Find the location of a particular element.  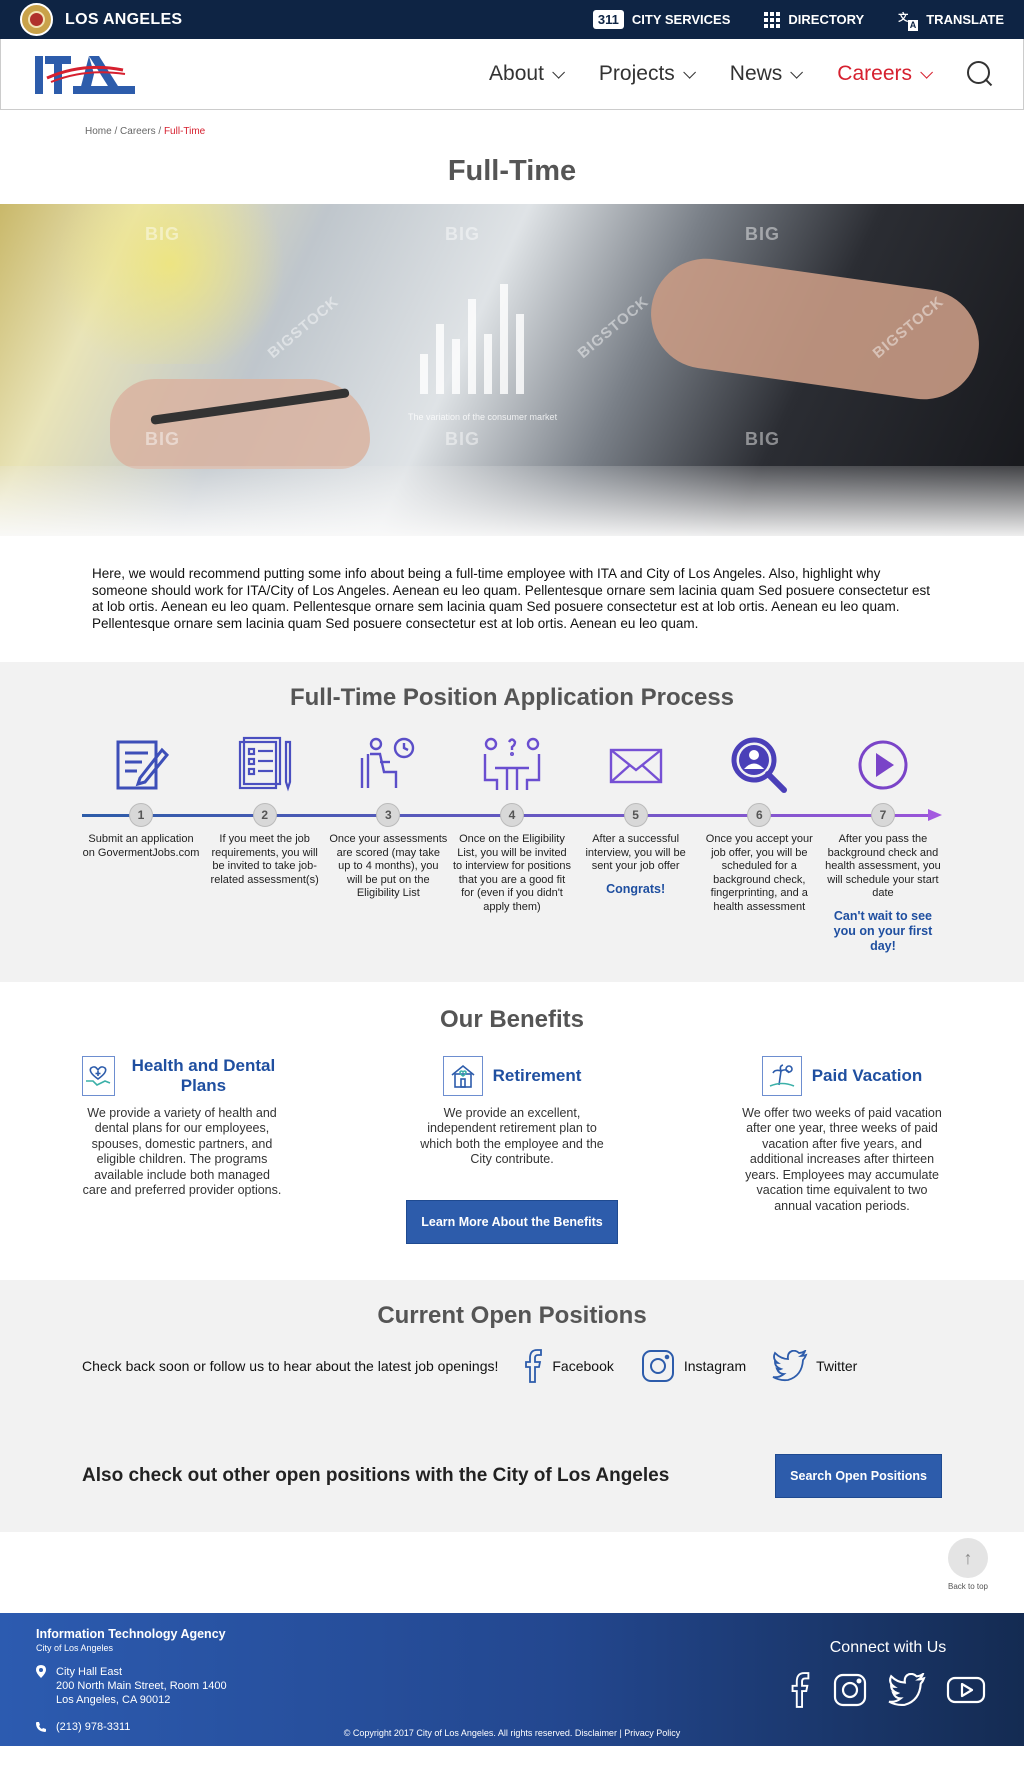

translate-link: 文A TRANSLATE is located at coordinates (951, 21).